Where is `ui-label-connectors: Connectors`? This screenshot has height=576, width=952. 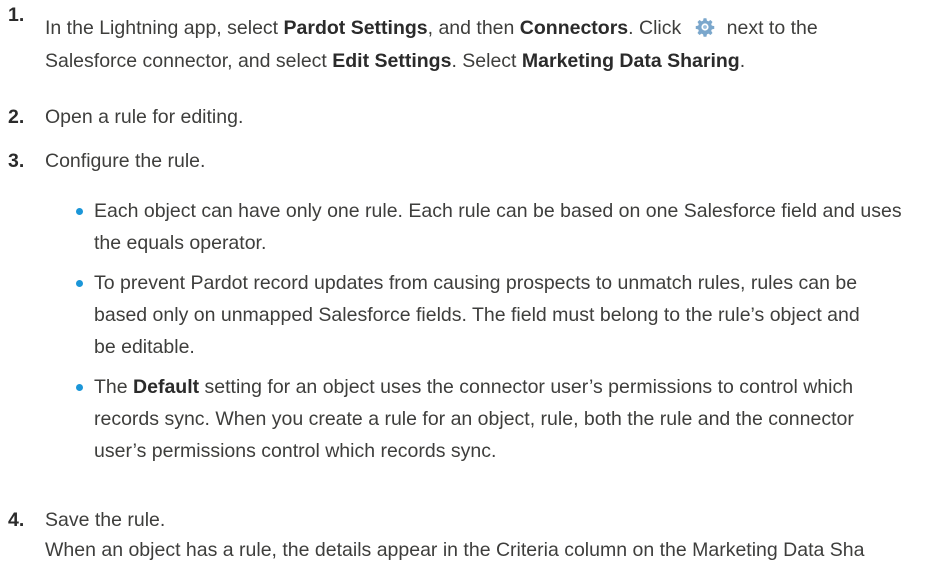 ui-label-connectors: Connectors is located at coordinates (574, 28).